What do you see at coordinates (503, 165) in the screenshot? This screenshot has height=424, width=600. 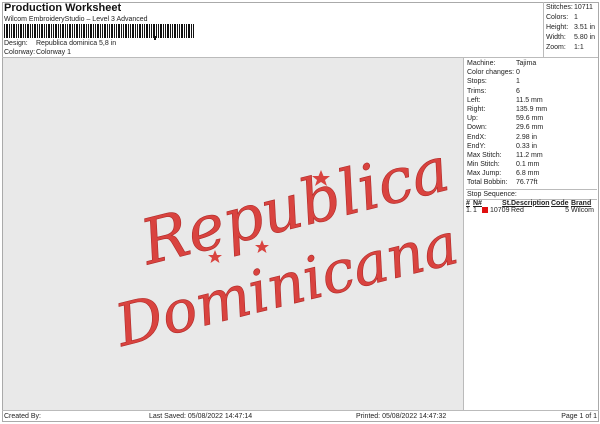 I see `info-row: Min Stitch: 0.1 mm` at bounding box center [503, 165].